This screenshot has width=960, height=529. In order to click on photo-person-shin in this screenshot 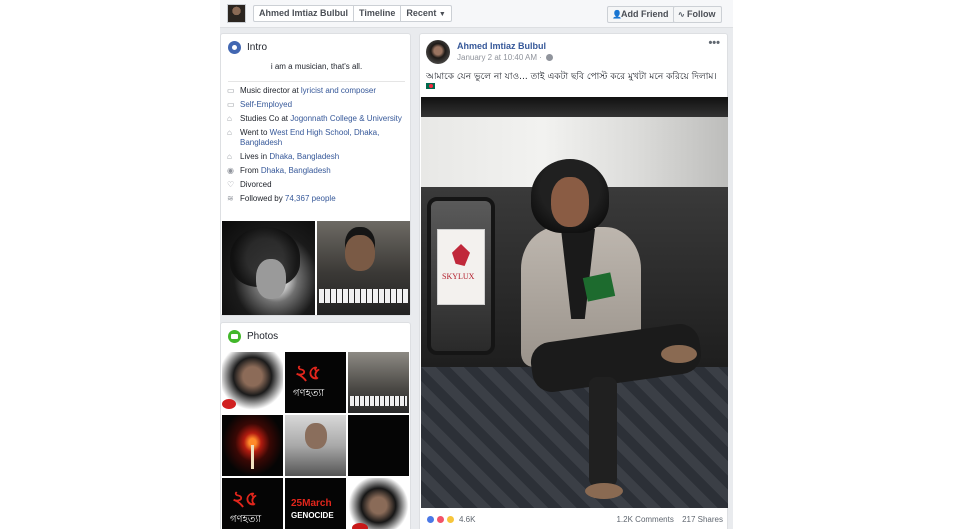, I will do `click(603, 432)`.